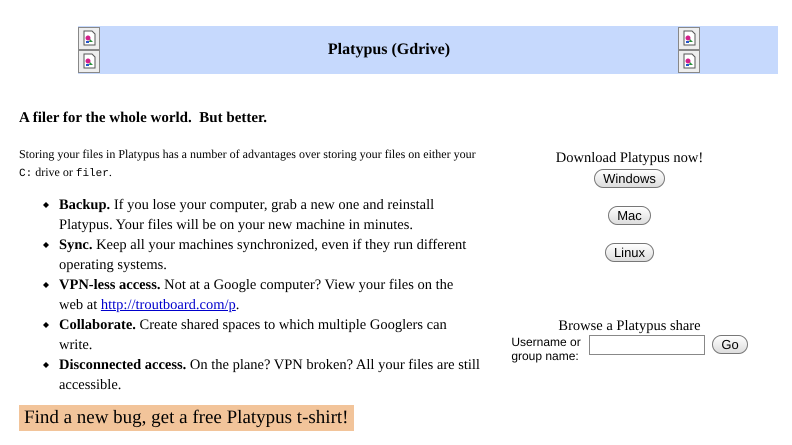 This screenshot has width=792, height=445. I want to click on feature-text: Disconnected access. On the plane? VPN broken? All your files are still accessible., so click(270, 375).